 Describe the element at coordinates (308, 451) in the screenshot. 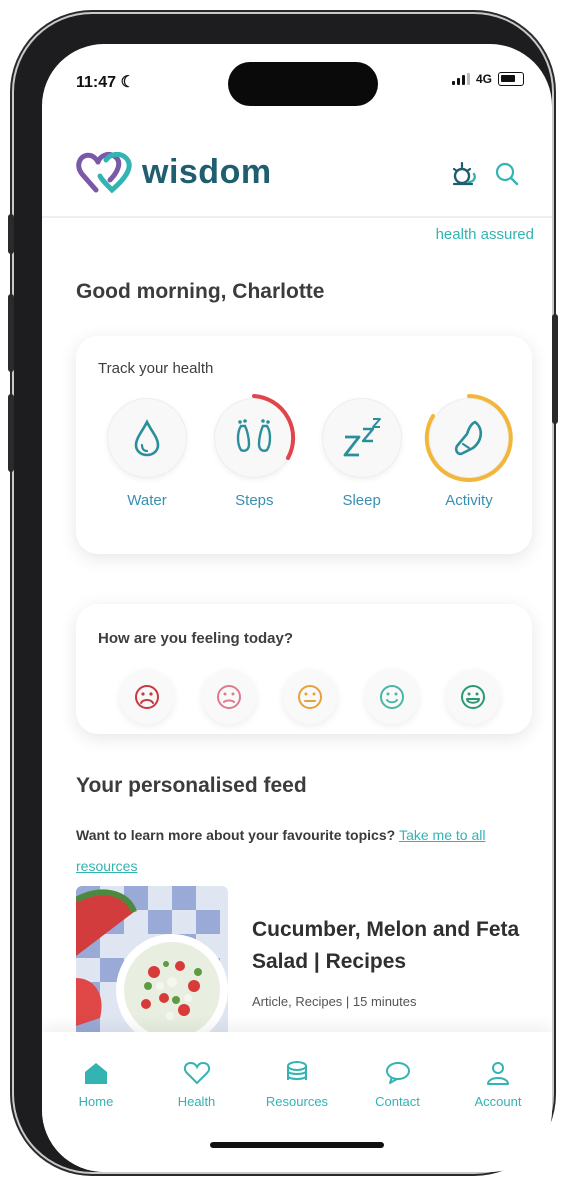

I see `track-items: Water Steps Sleep Activity` at that location.